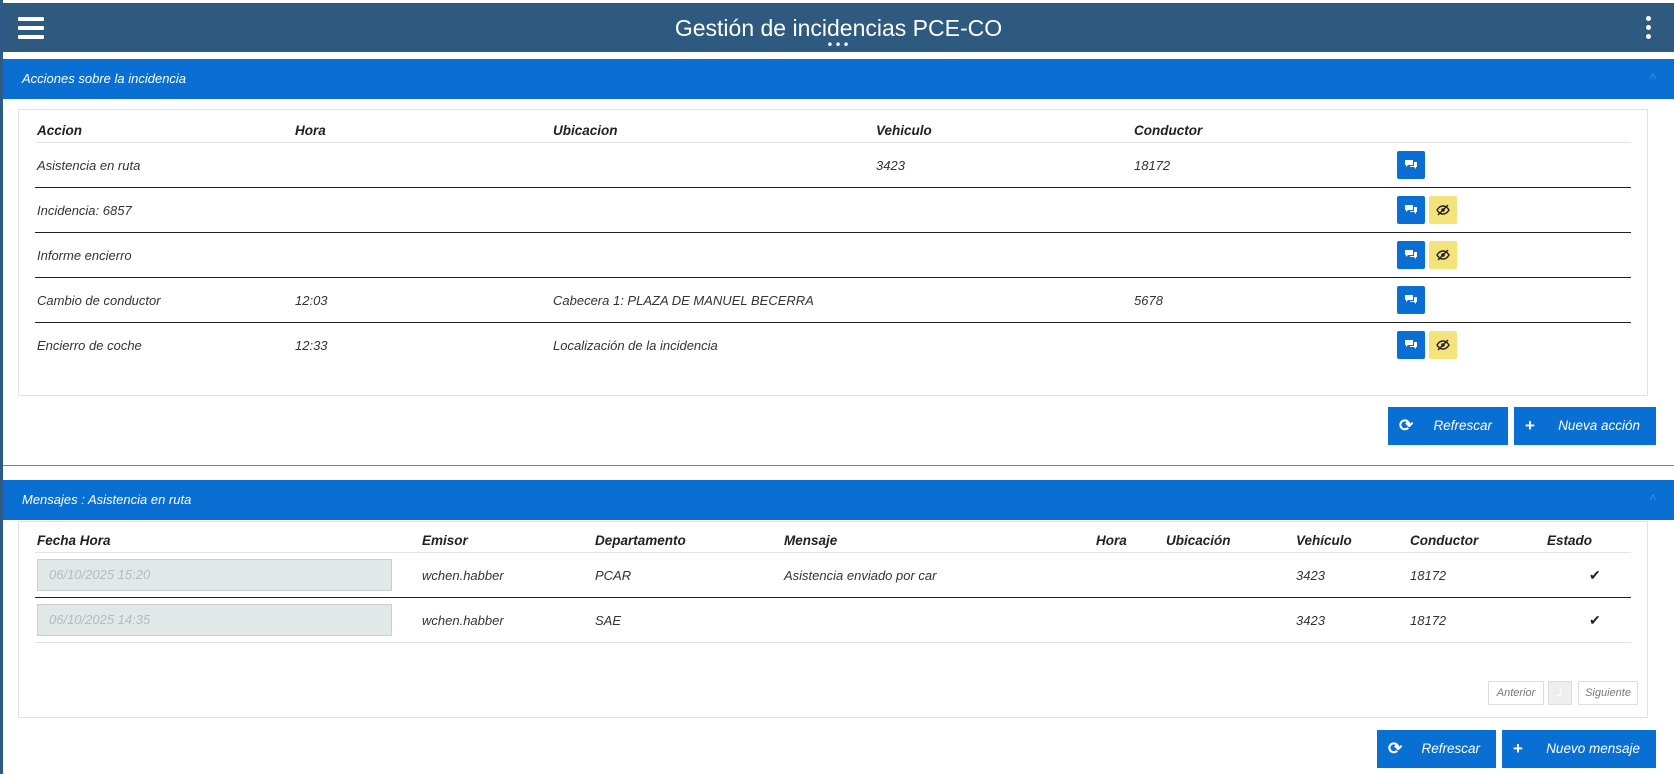 The width and height of the screenshot is (1674, 774). What do you see at coordinates (838, 500) in the screenshot?
I see `messages-panel-header: Mensajes : Asistencia en ruta ^` at bounding box center [838, 500].